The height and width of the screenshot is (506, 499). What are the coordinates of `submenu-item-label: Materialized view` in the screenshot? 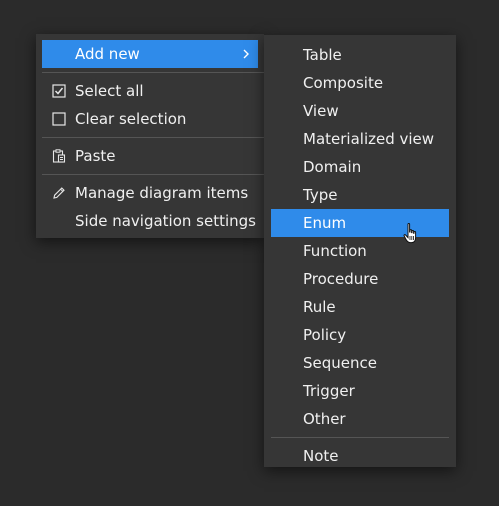 It's located at (369, 139).